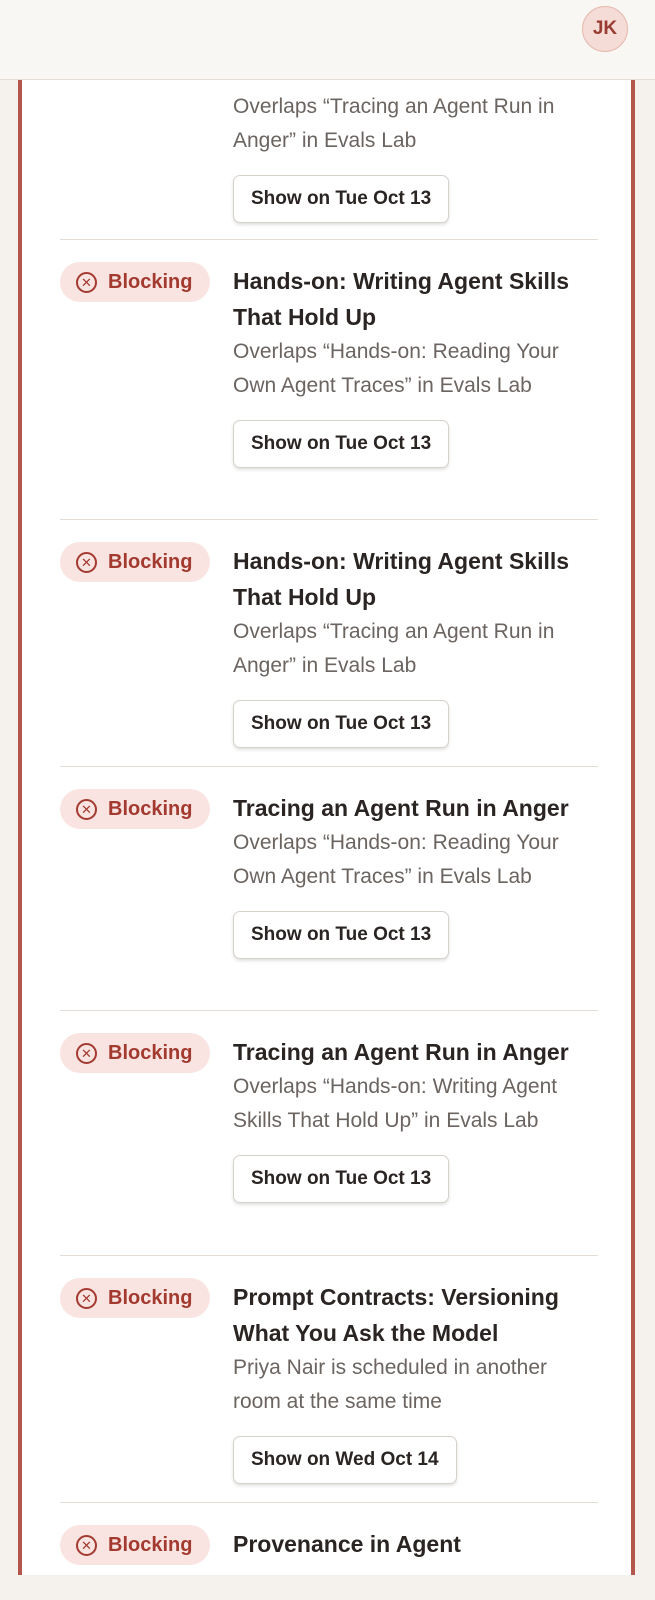 The width and height of the screenshot is (655, 1600). Describe the element at coordinates (347, 1544) in the screenshot. I see `session-title: Provenance in Agent` at that location.